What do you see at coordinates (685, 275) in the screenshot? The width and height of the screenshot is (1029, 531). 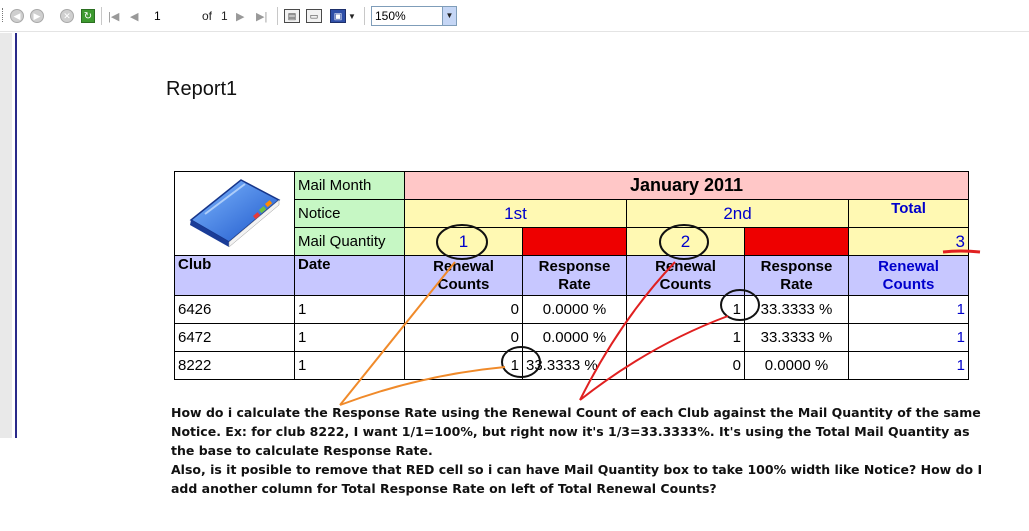 I see `renewal-counts-header-2nd: Renewal Counts` at bounding box center [685, 275].